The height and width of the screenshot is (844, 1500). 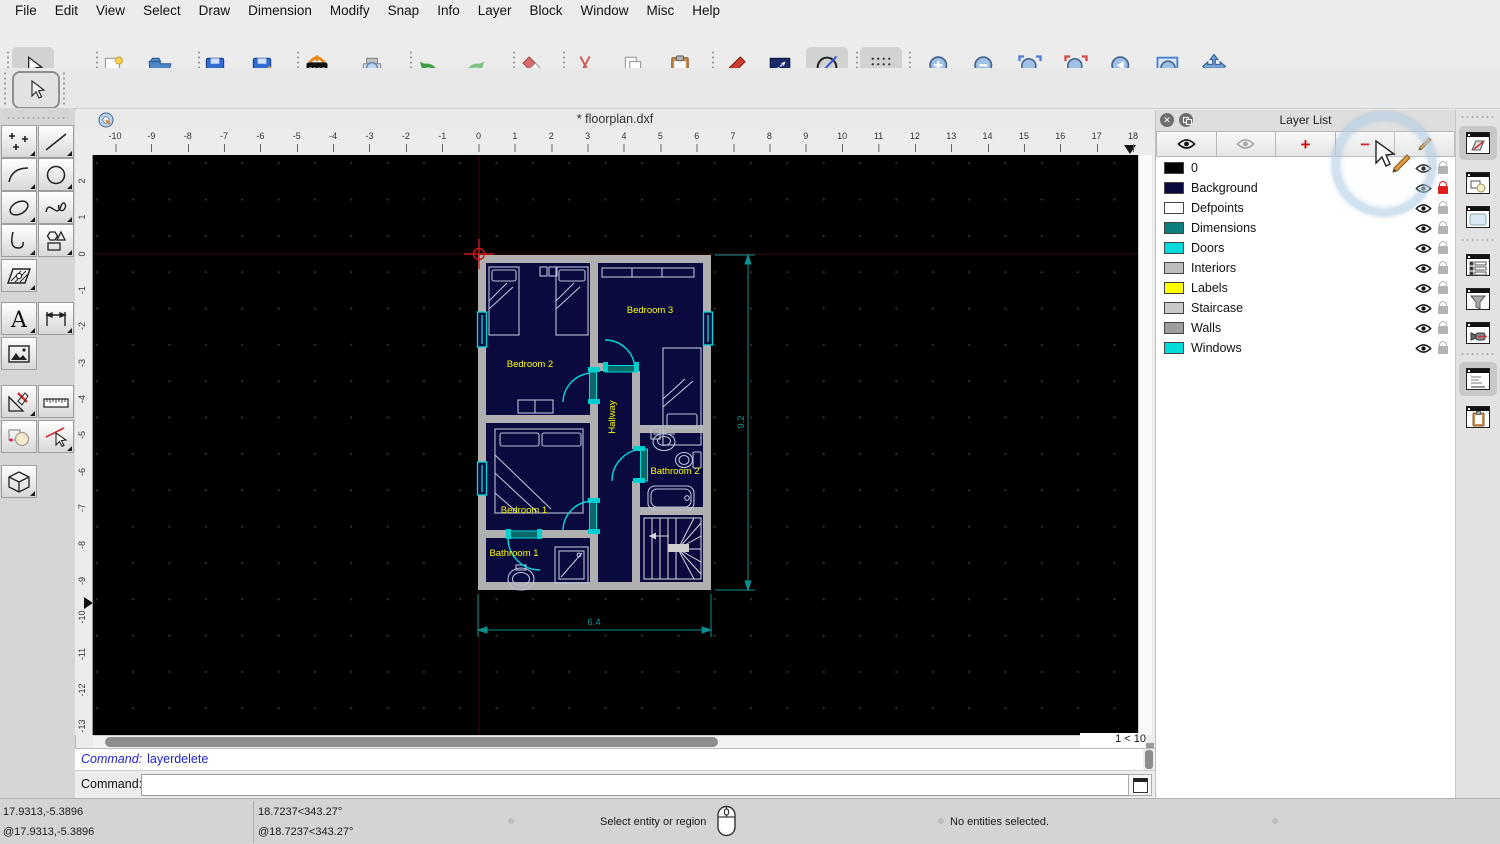 I want to click on pick-entity-tool, so click(x=56, y=436).